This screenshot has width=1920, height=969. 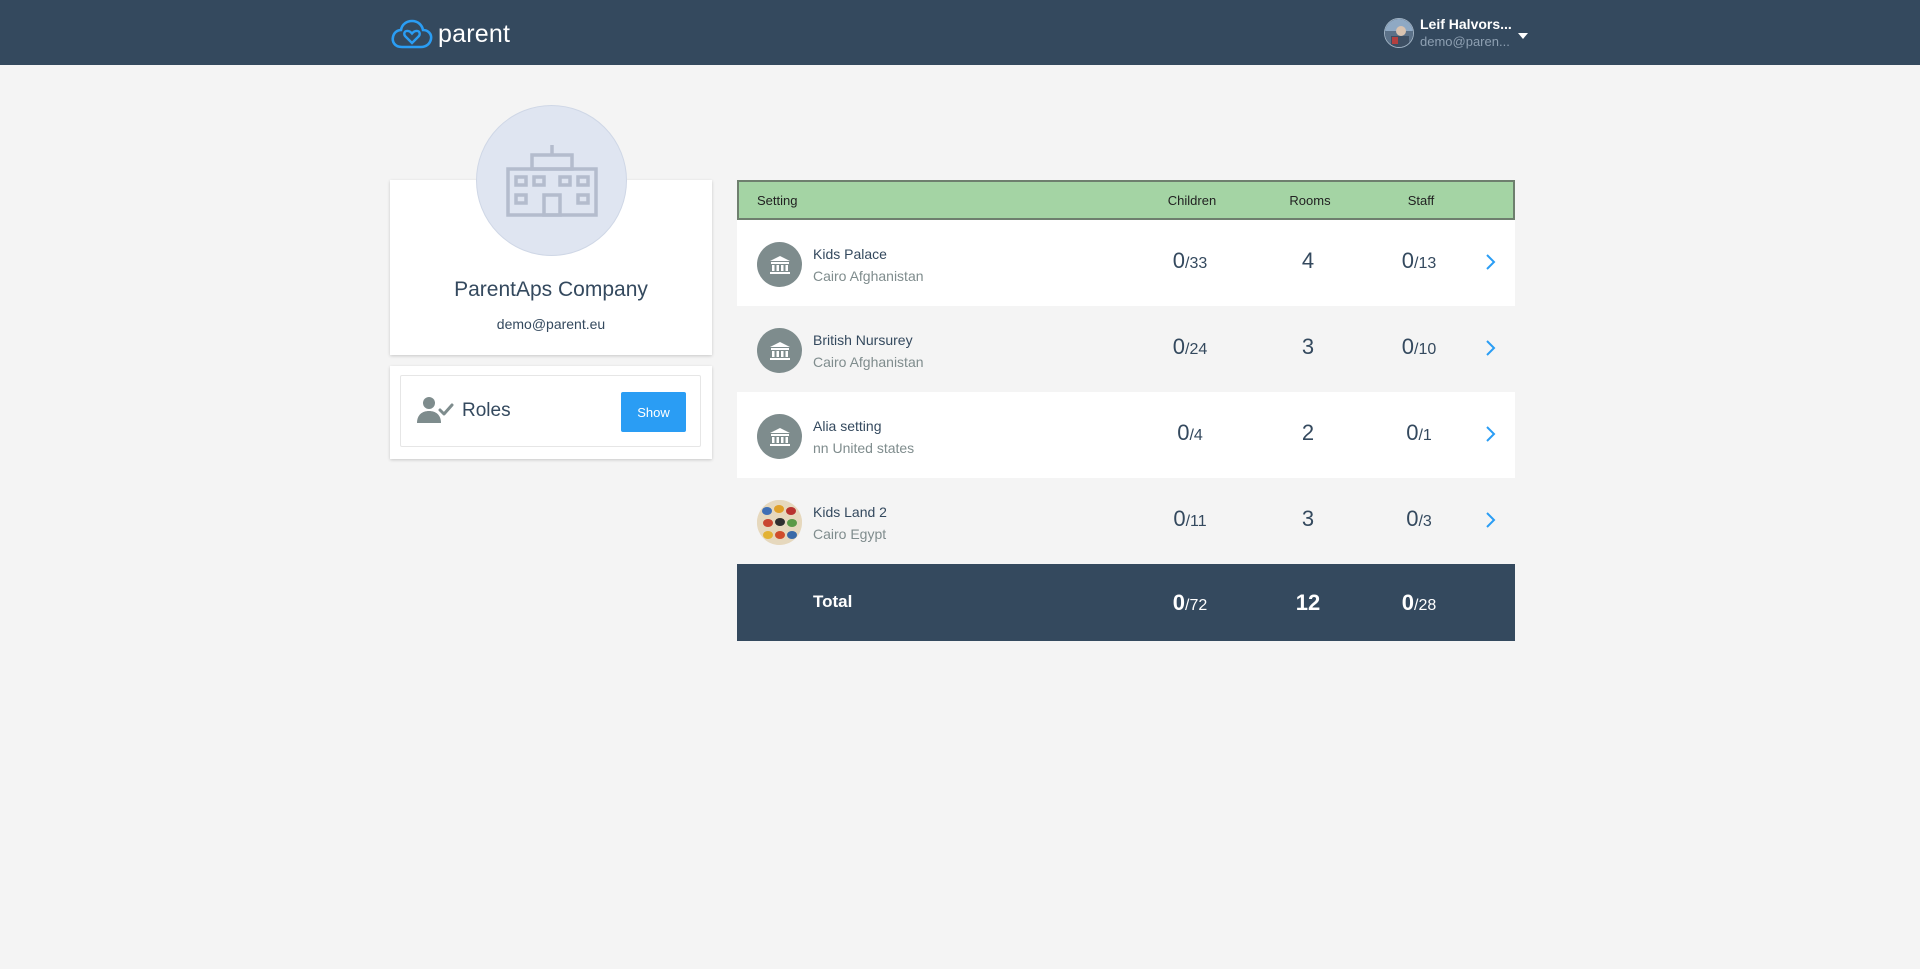 I want to click on roles-panel: Roles Show, so click(x=550, y=411).